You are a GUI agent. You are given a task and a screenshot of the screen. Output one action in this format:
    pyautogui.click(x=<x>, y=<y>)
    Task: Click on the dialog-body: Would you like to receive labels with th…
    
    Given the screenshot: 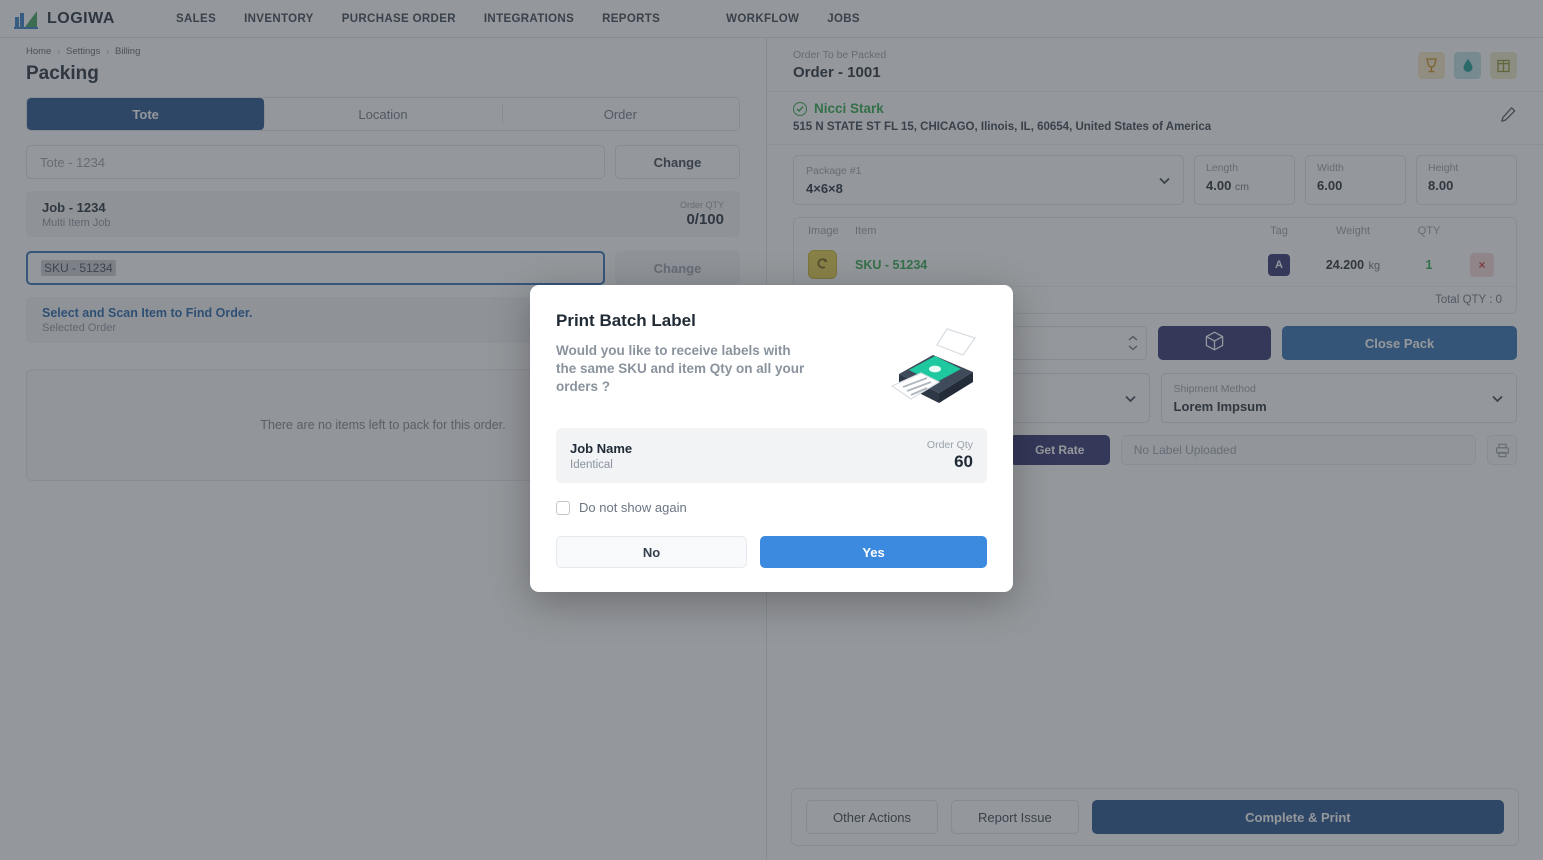 What is the action you would take?
    pyautogui.click(x=771, y=370)
    